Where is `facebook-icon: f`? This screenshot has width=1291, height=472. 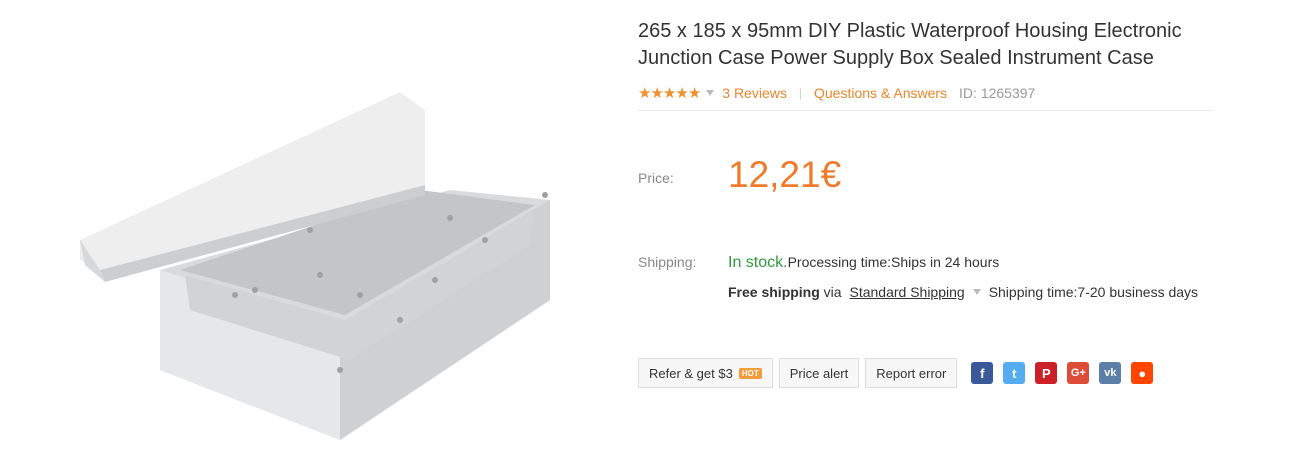 facebook-icon: f is located at coordinates (982, 373).